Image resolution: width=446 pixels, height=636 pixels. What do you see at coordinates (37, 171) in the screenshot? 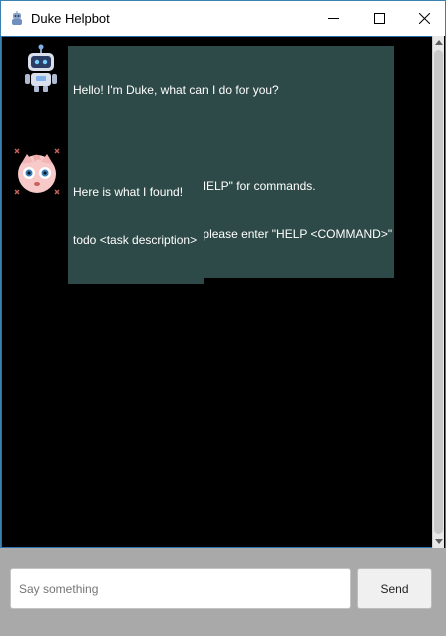
I see `jigglypuff-avatar` at bounding box center [37, 171].